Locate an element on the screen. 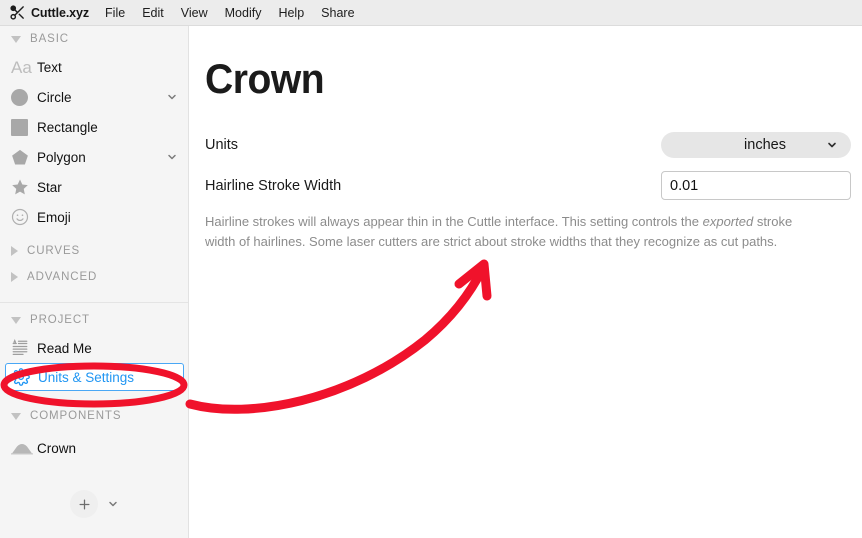  sidebar-item-units-and-settings: Units & Settings is located at coordinates (94, 377).